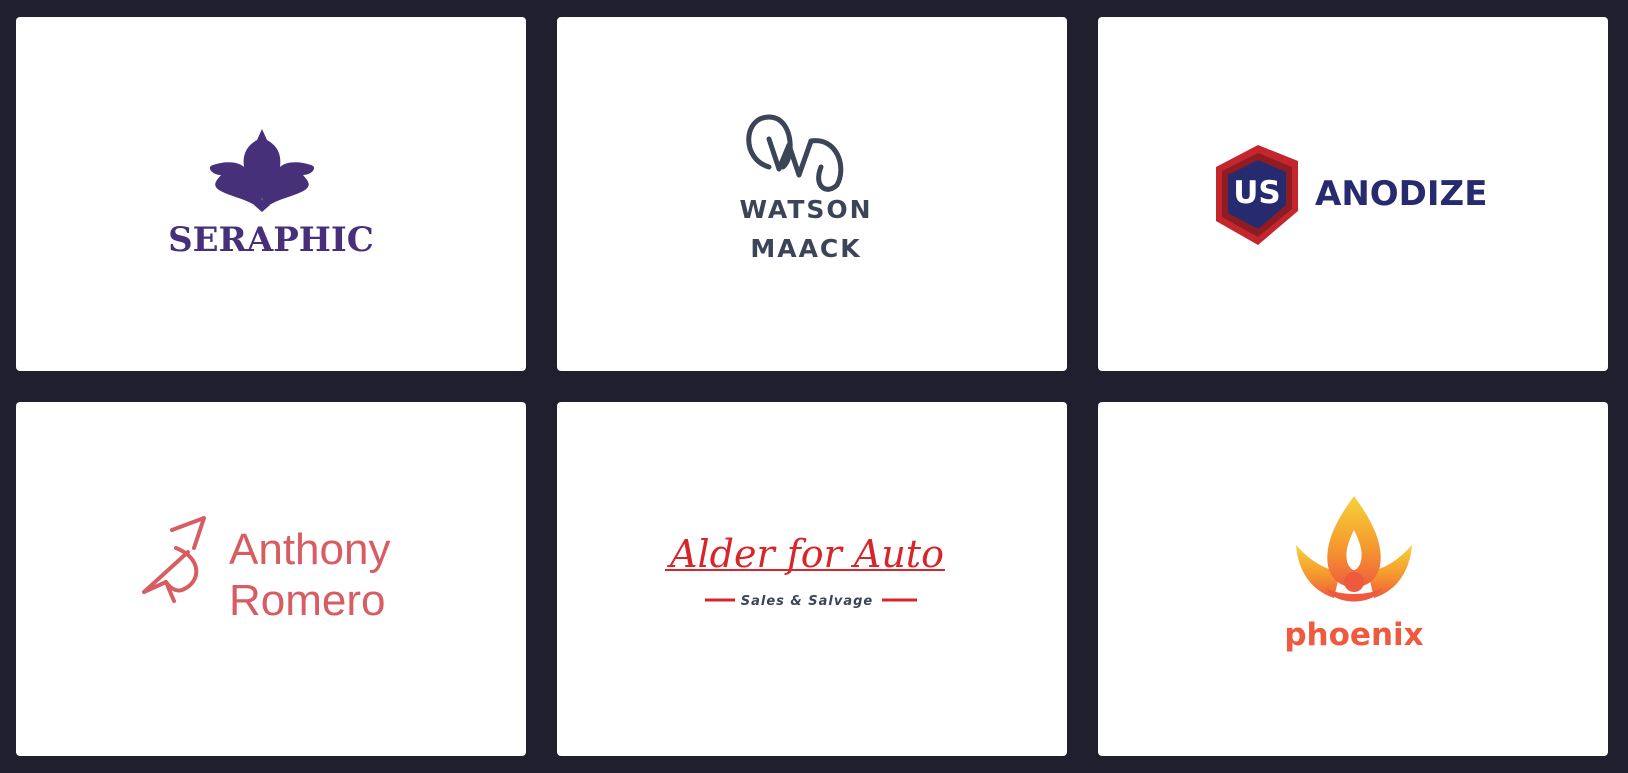 The height and width of the screenshot is (773, 1628). I want to click on anthony-text: Anthony, so click(309, 549).